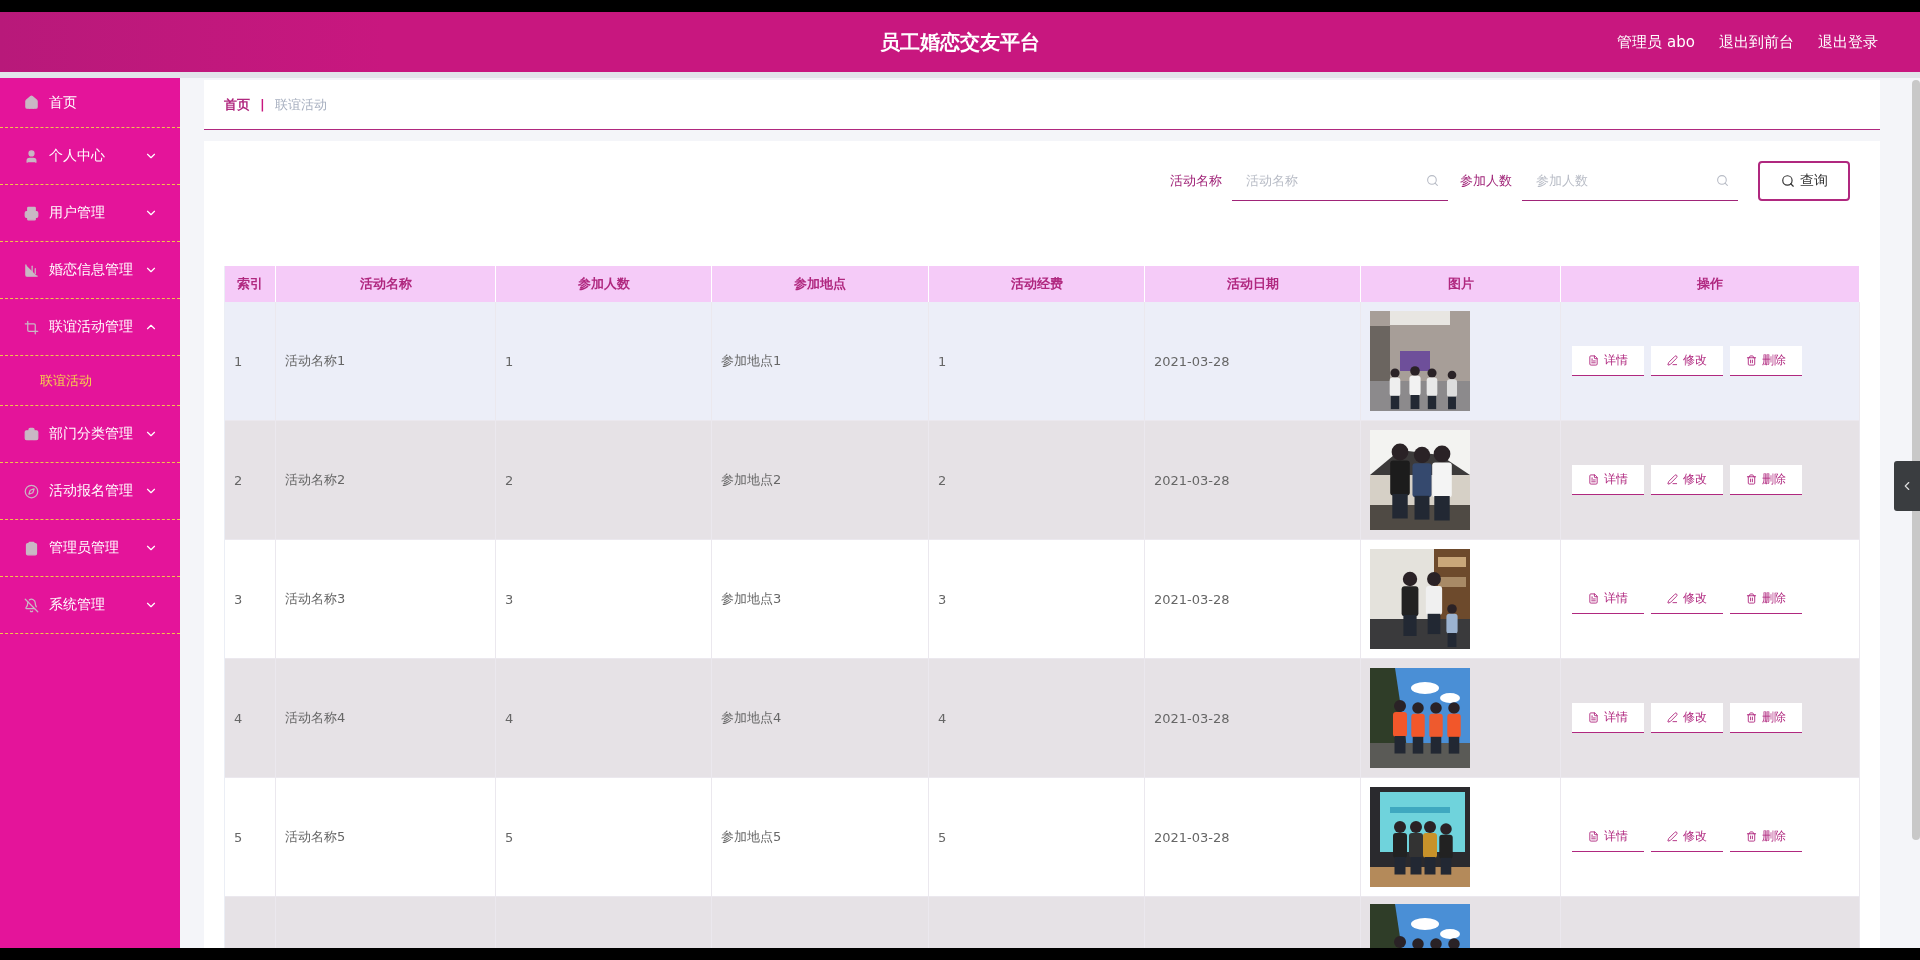 The image size is (1920, 960). What do you see at coordinates (90, 605) in the screenshot?
I see `menu-item: 系统管理` at bounding box center [90, 605].